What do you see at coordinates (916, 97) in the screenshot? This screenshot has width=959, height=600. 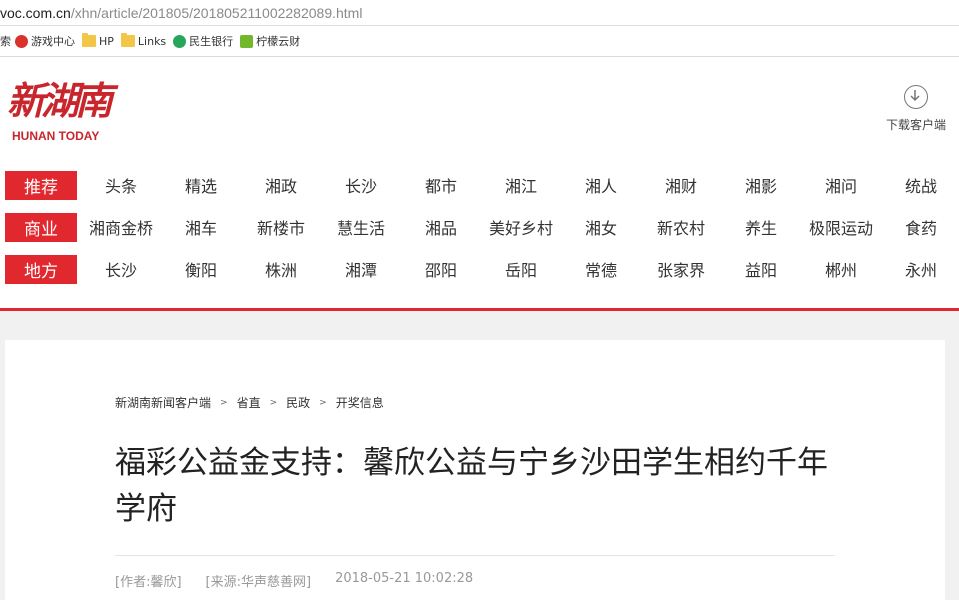 I see `download-icon` at bounding box center [916, 97].